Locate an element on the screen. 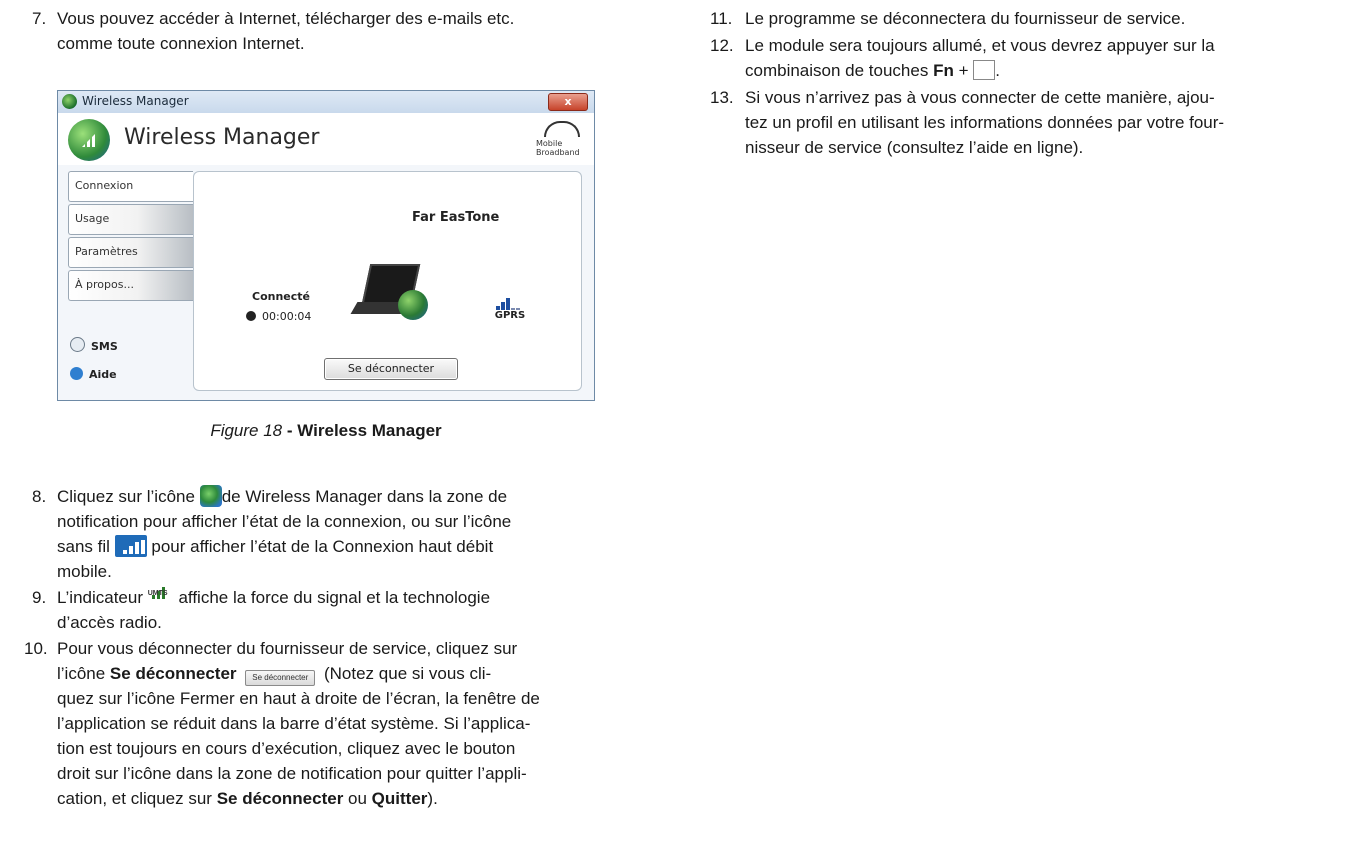 The height and width of the screenshot is (847, 1372). wireless-manager-icon is located at coordinates (69, 101).